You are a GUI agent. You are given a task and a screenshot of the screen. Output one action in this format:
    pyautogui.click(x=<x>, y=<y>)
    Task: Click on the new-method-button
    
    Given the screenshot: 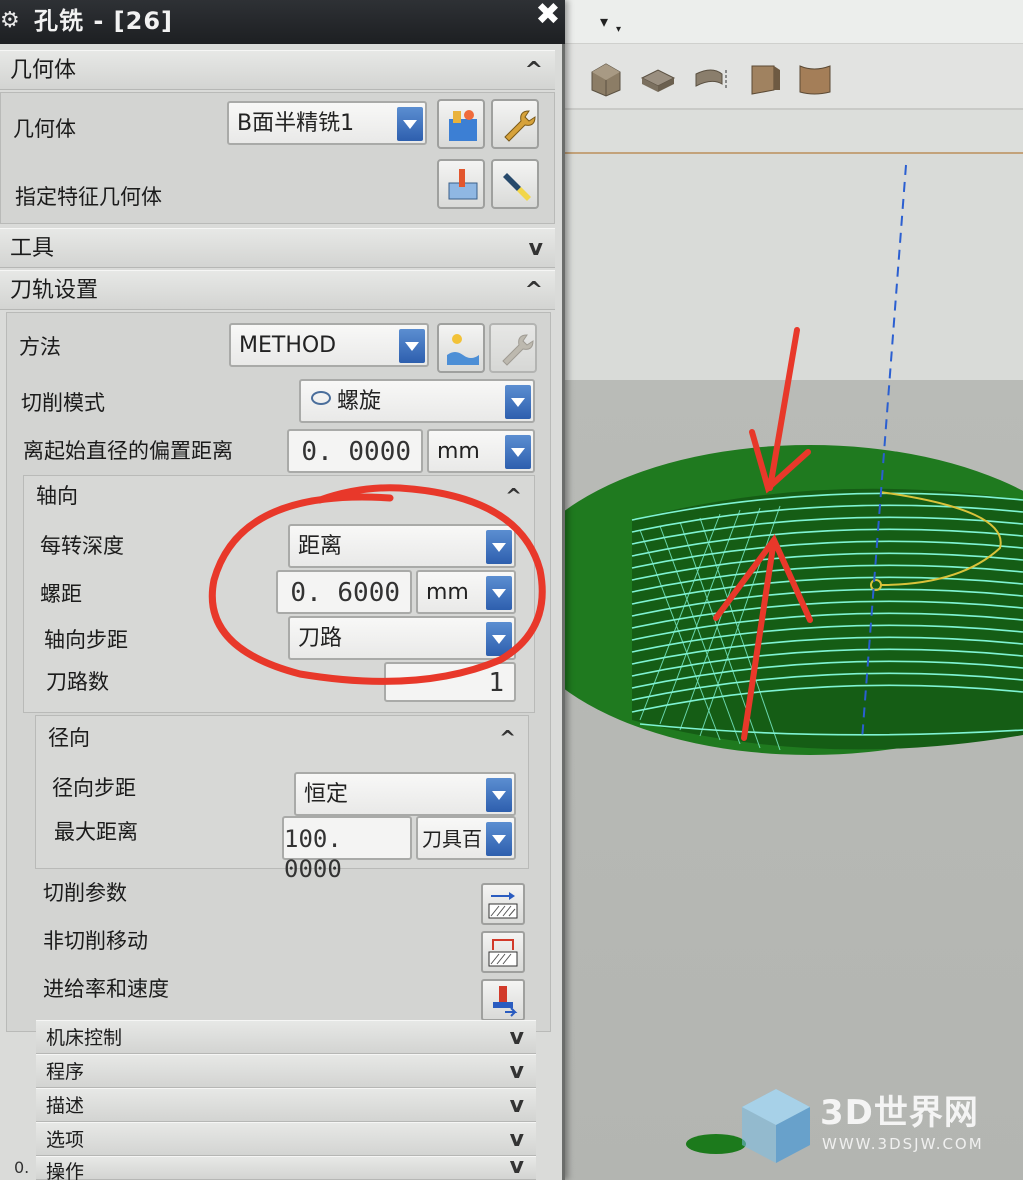 What is the action you would take?
    pyautogui.click(x=461, y=348)
    